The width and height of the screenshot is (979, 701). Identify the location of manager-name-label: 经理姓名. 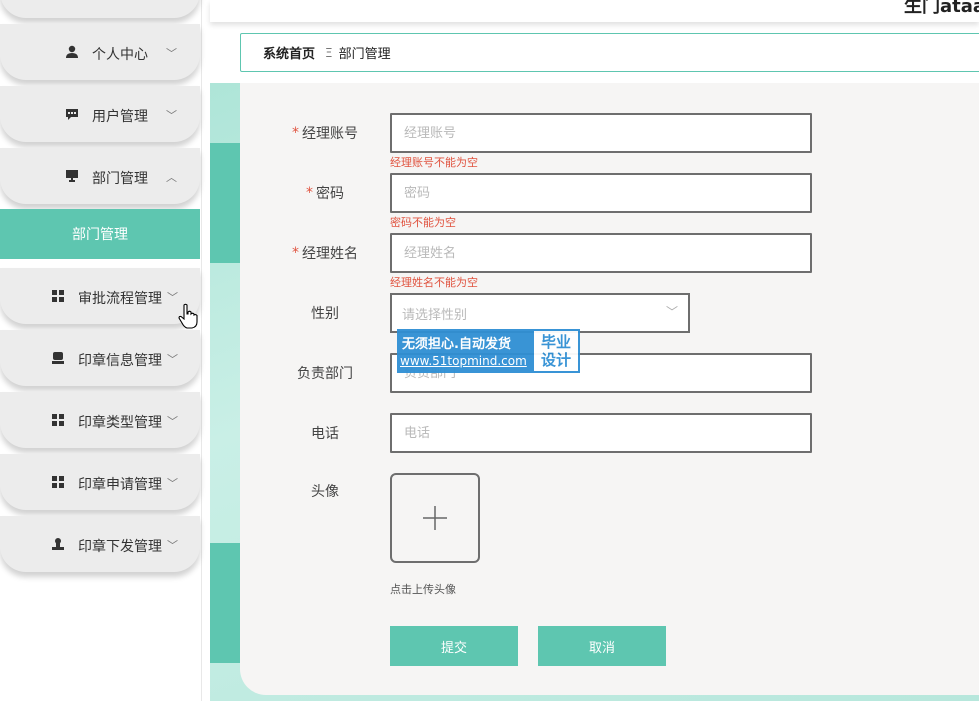
(330, 254).